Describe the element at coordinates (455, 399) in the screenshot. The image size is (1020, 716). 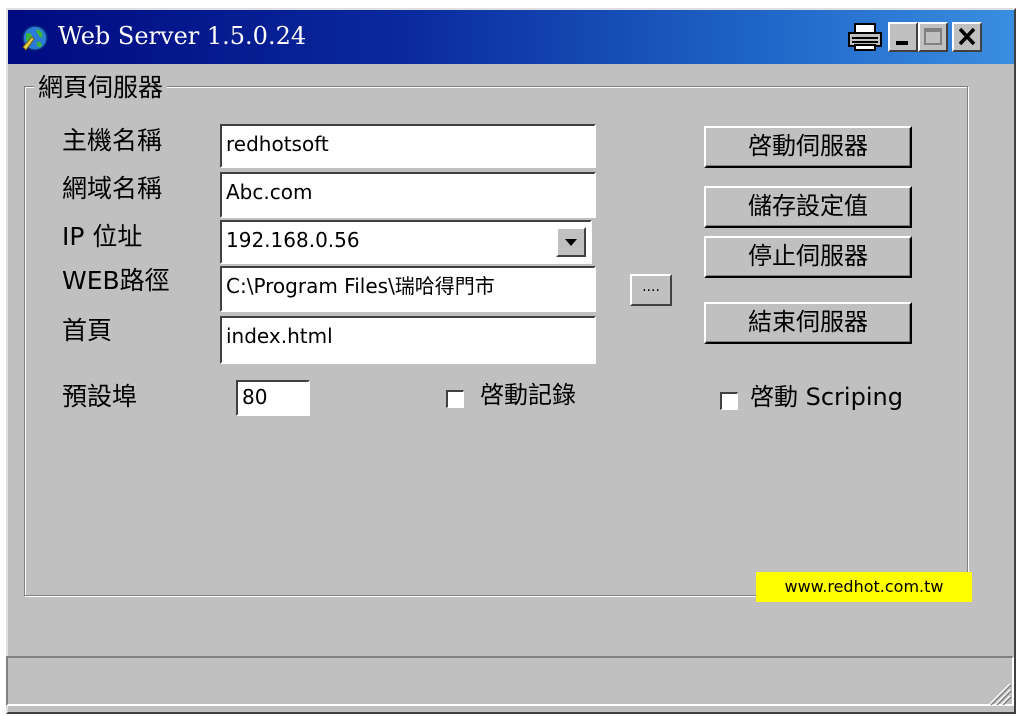
I see `enable-log-checkbox` at that location.